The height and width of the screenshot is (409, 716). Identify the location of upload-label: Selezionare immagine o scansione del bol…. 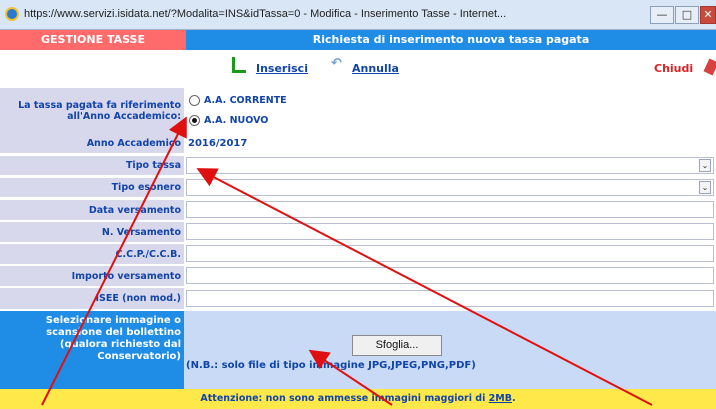
(92, 350).